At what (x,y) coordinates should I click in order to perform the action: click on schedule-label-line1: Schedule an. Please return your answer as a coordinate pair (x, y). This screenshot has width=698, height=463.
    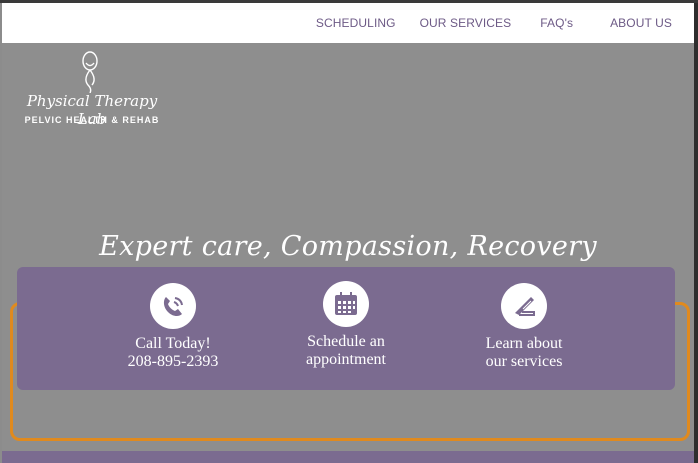
    Looking at the image, I should click on (346, 341).